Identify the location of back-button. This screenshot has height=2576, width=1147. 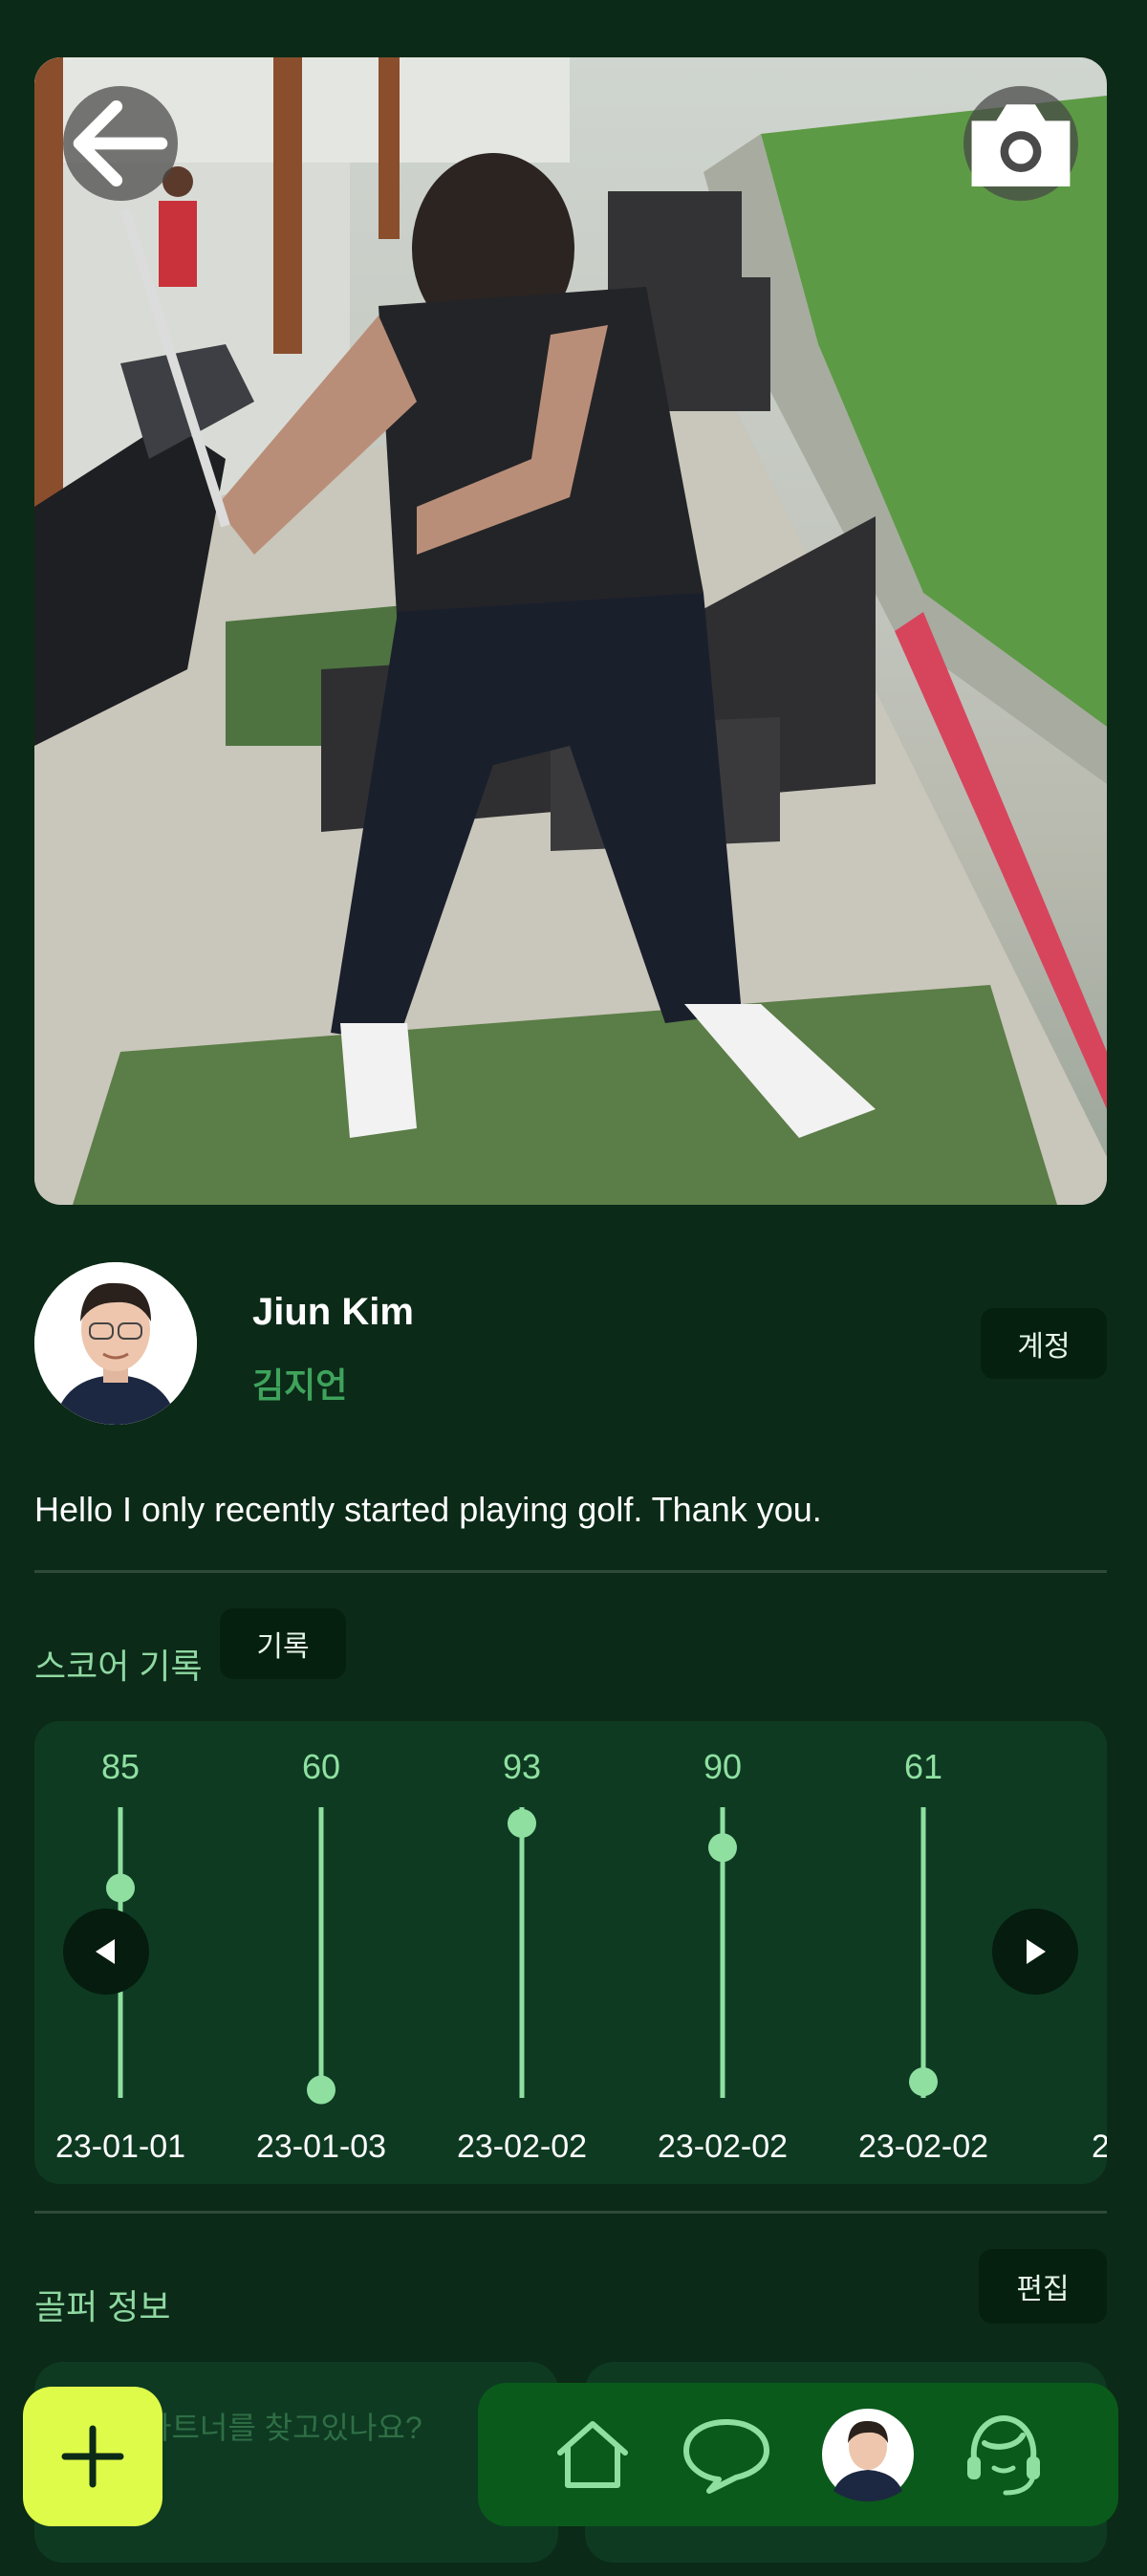
(120, 143).